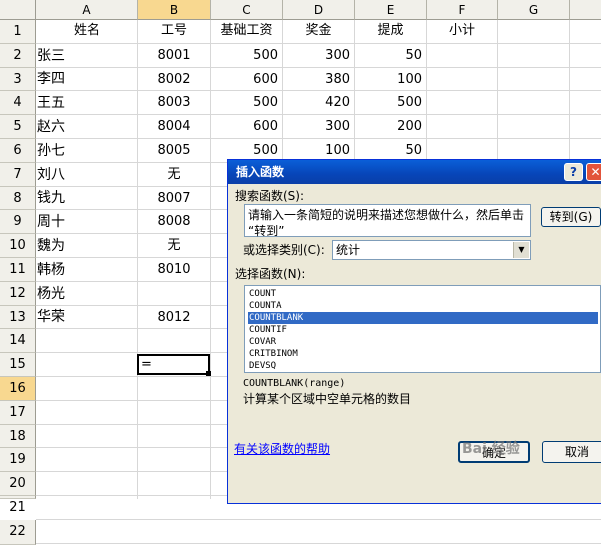 Image resolution: width=601 pixels, height=545 pixels. What do you see at coordinates (18, 436) in the screenshot?
I see `row-header-18: 18` at bounding box center [18, 436].